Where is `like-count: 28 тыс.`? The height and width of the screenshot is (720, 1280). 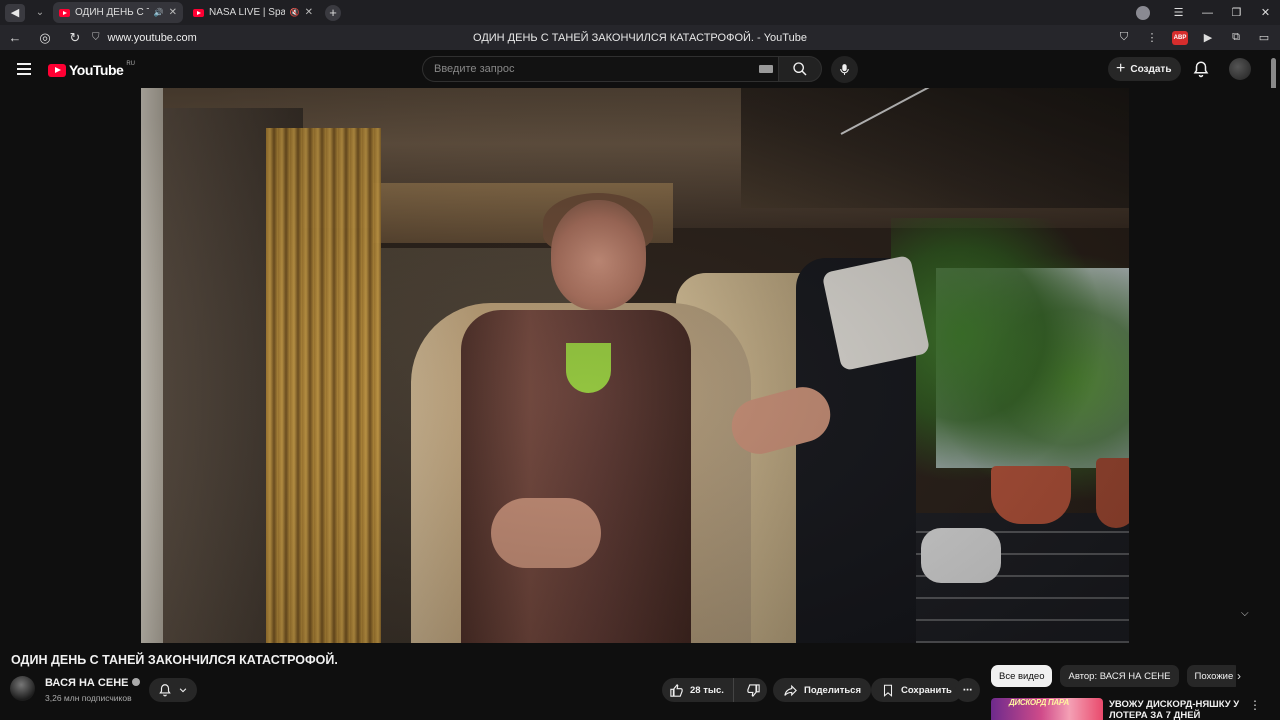 like-count: 28 тыс. is located at coordinates (707, 690).